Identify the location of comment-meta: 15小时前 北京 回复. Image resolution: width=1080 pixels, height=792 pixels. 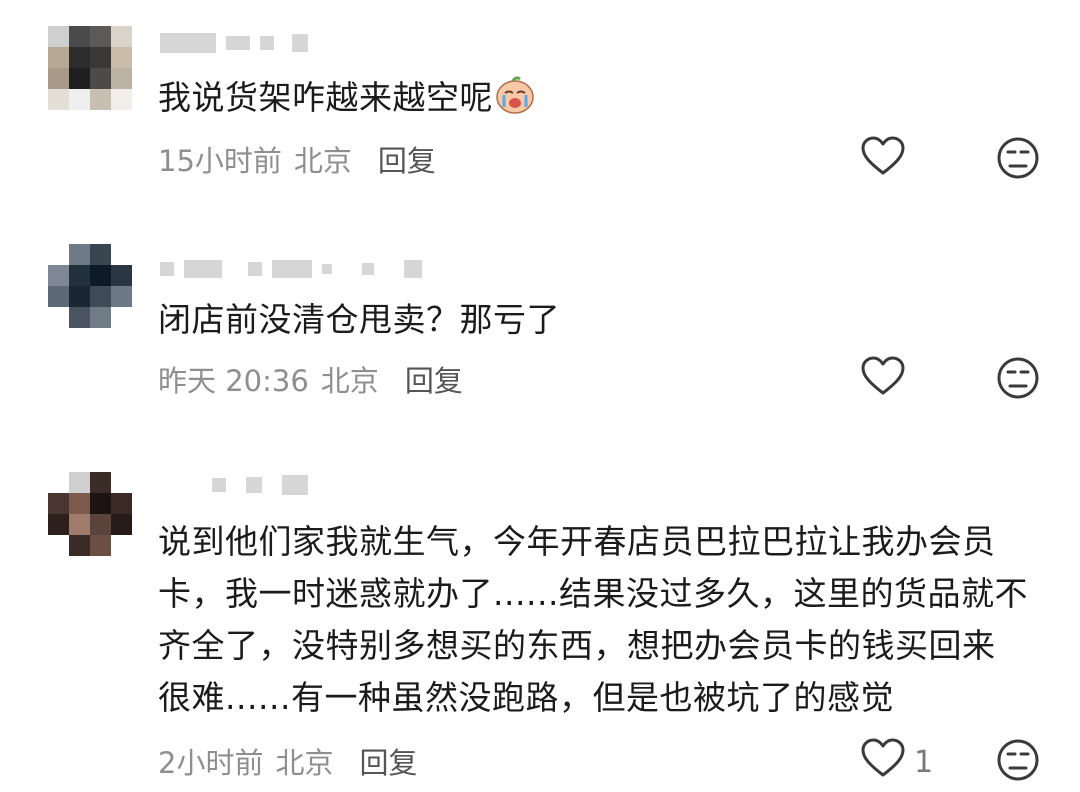
(297, 159).